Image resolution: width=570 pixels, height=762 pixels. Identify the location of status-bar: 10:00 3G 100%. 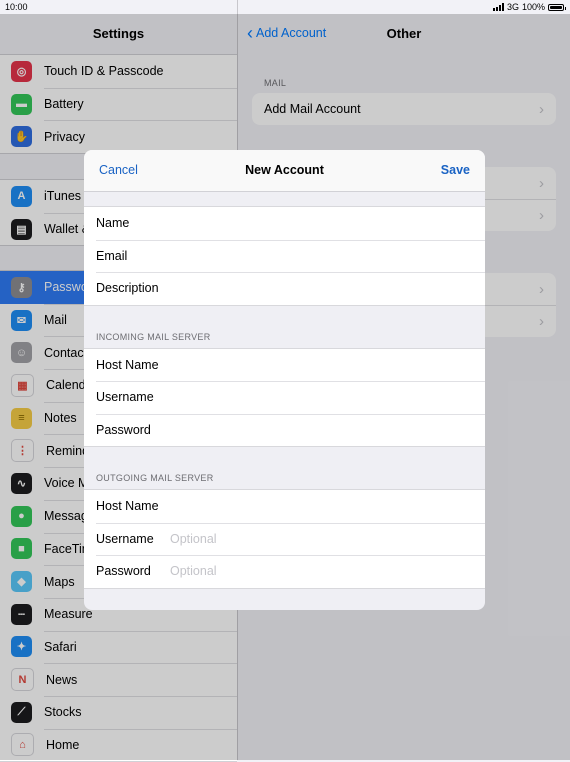
(285, 7).